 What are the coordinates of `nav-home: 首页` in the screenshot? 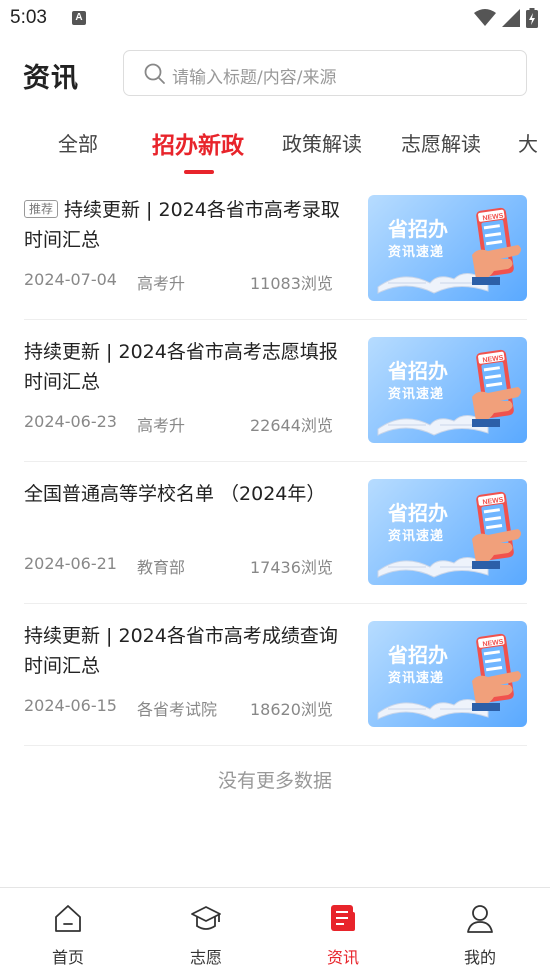 It's located at (68, 935).